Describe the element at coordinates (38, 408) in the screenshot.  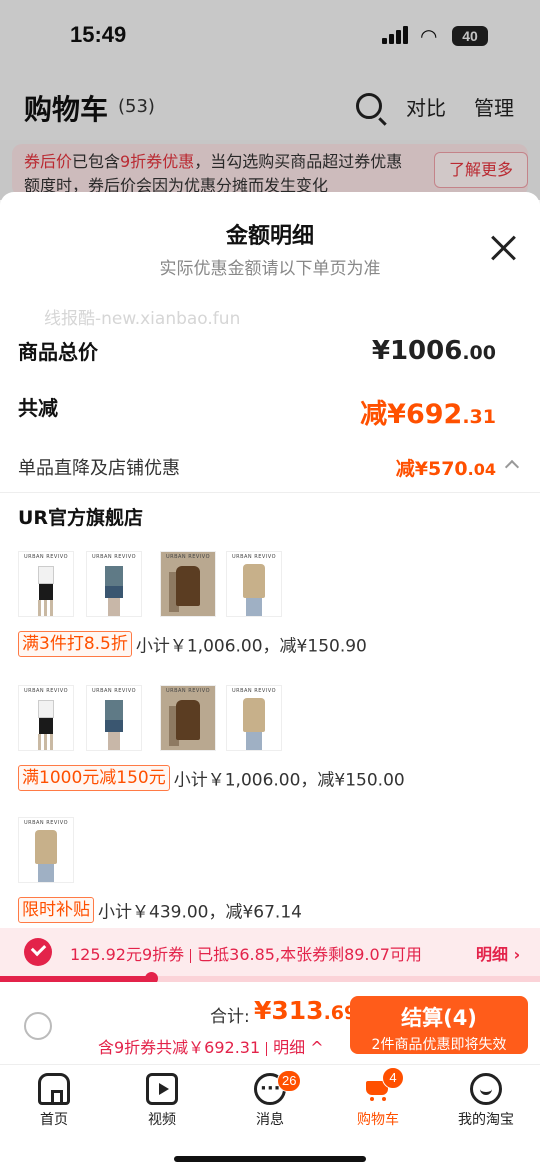
I see `reduce-label: 共减` at that location.